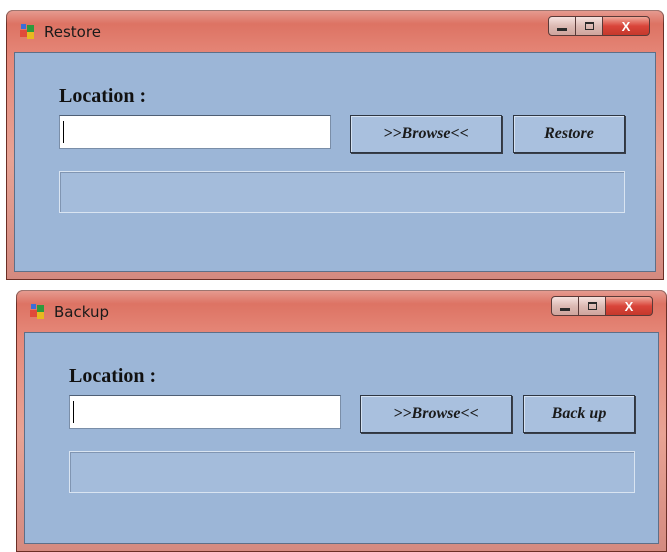 This screenshot has height=552, width=667. Describe the element at coordinates (341, 311) in the screenshot. I see `backup-titlebar: Backup X` at that location.